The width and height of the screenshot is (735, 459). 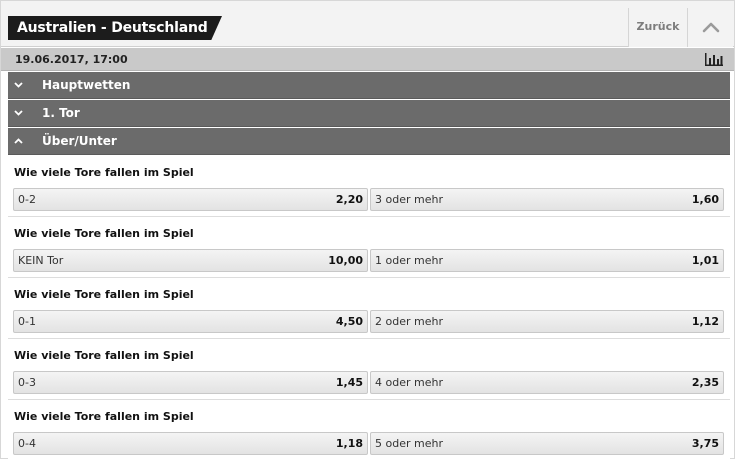 What do you see at coordinates (349, 321) in the screenshot?
I see `odd-value: 4,50` at bounding box center [349, 321].